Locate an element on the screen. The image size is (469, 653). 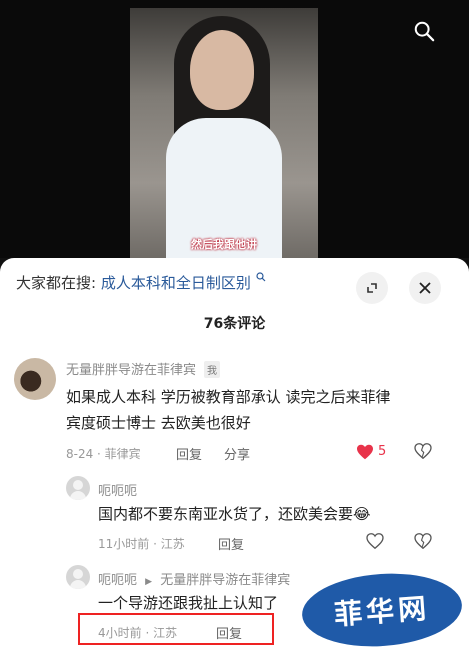
comment-username: 呃呃呃 ▶ 无量胖胖导游在菲律宾 is located at coordinates (194, 578).